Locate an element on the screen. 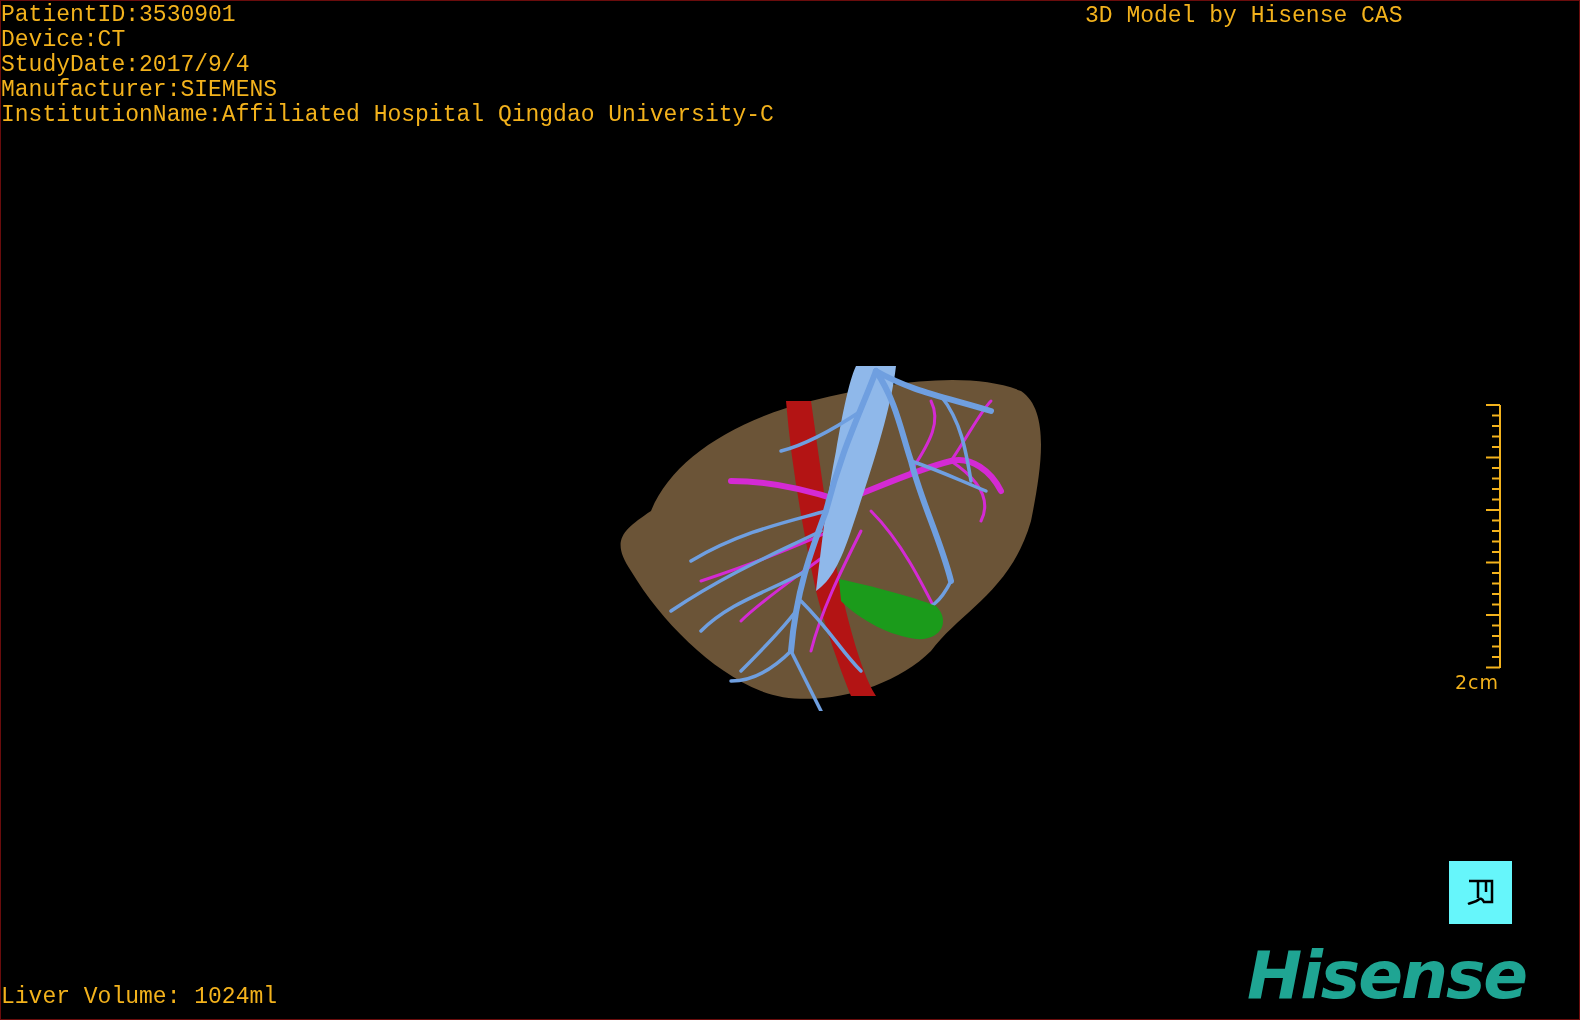  study-info-text: InstitutionName:Affiliated Hospital Qingdao University-C is located at coordinates (387, 115).